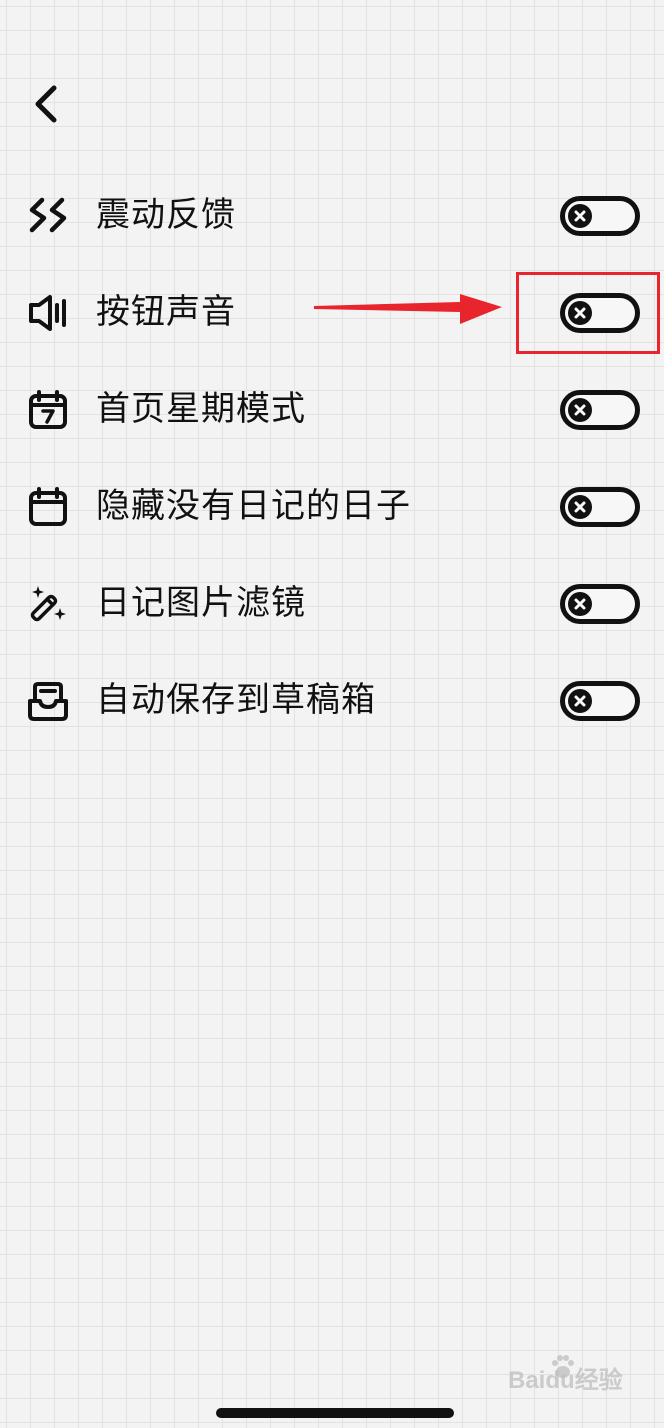 This screenshot has height=1428, width=664. Describe the element at coordinates (332, 408) in the screenshot. I see `setting-row-home-week-mode: 首页星期模式` at that location.